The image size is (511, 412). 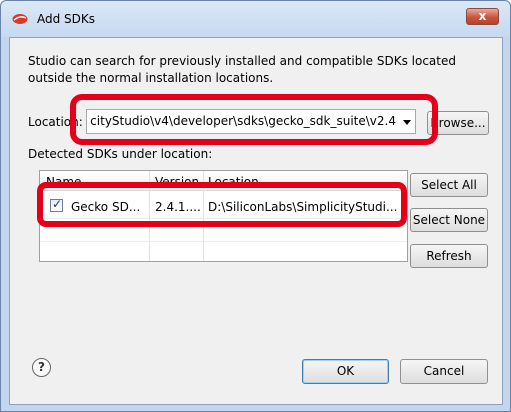 I want to click on select-none-button: Select None, so click(x=449, y=220).